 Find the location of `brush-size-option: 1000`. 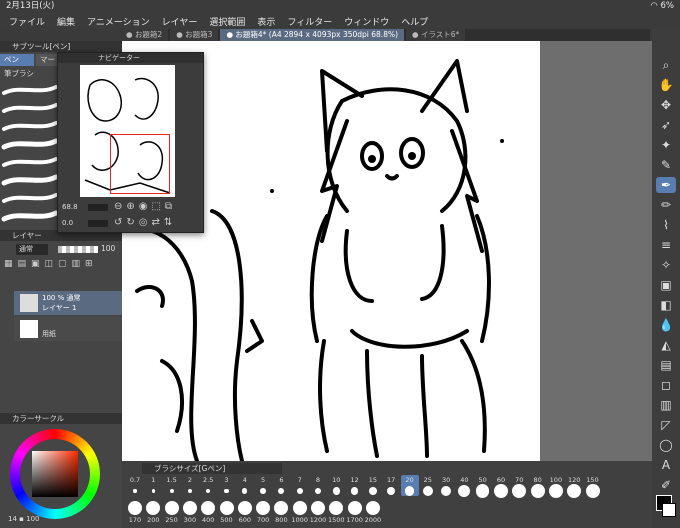

brush-size-option: 1000 is located at coordinates (300, 512).